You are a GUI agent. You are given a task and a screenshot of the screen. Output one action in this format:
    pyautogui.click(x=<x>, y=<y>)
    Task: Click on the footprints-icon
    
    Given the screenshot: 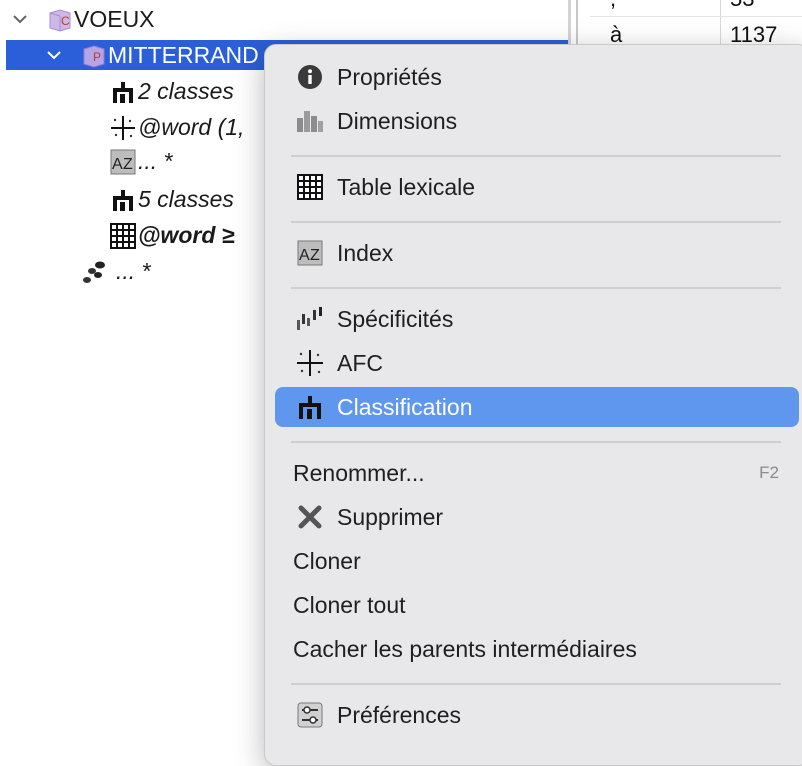 What is the action you would take?
    pyautogui.click(x=96, y=271)
    